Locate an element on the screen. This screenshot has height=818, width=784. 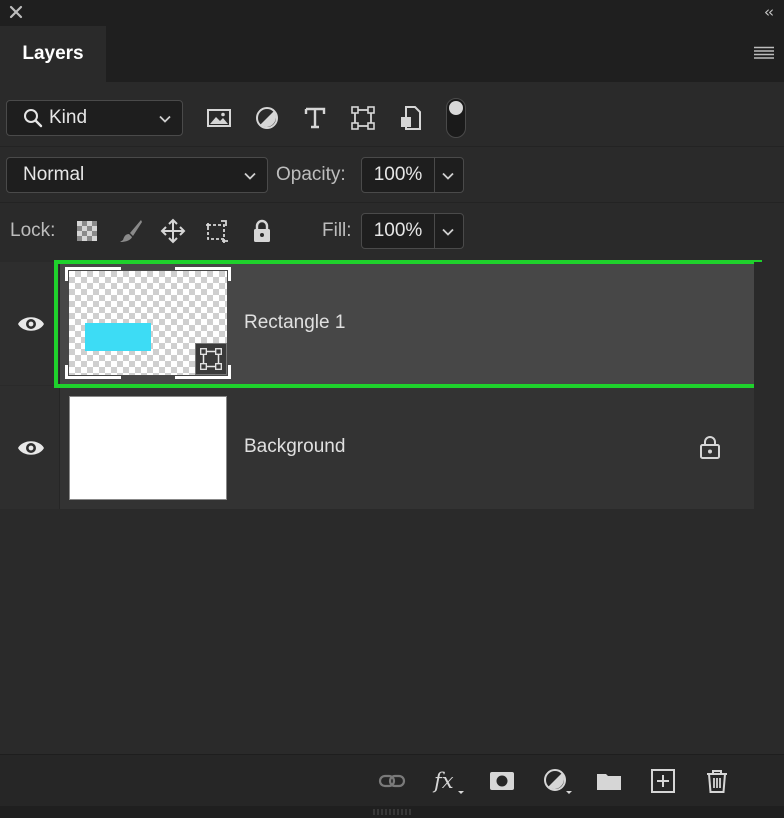
tab-layers-label: Layers is located at coordinates (53, 53).